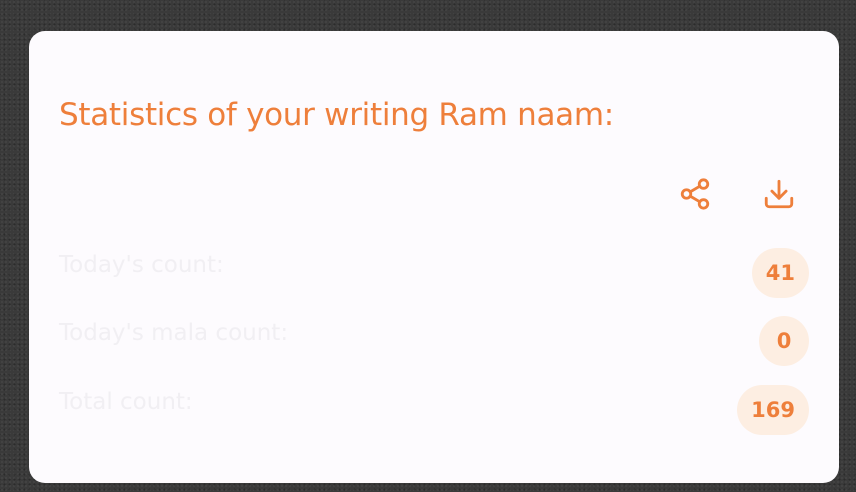 This screenshot has height=492, width=856. I want to click on today-count-label: Today's count:, so click(141, 265).